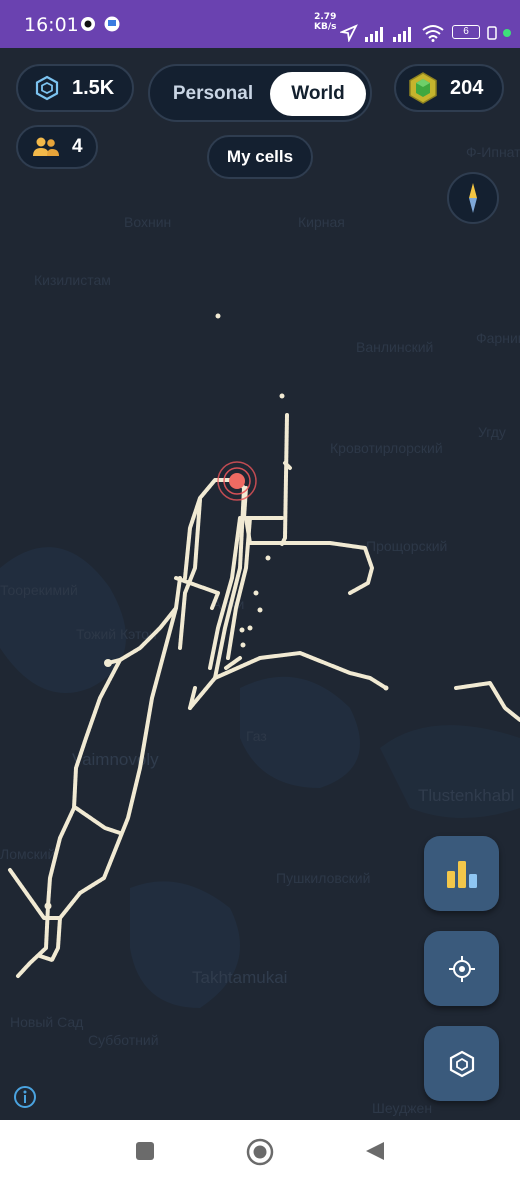 The height and width of the screenshot is (1184, 520). I want to click on compass-button, so click(473, 198).